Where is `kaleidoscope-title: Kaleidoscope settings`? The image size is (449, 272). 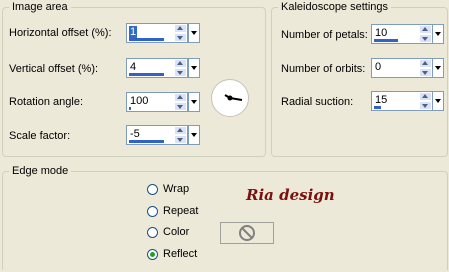
kaleidoscope-title: Kaleidoscope settings is located at coordinates (335, 7).